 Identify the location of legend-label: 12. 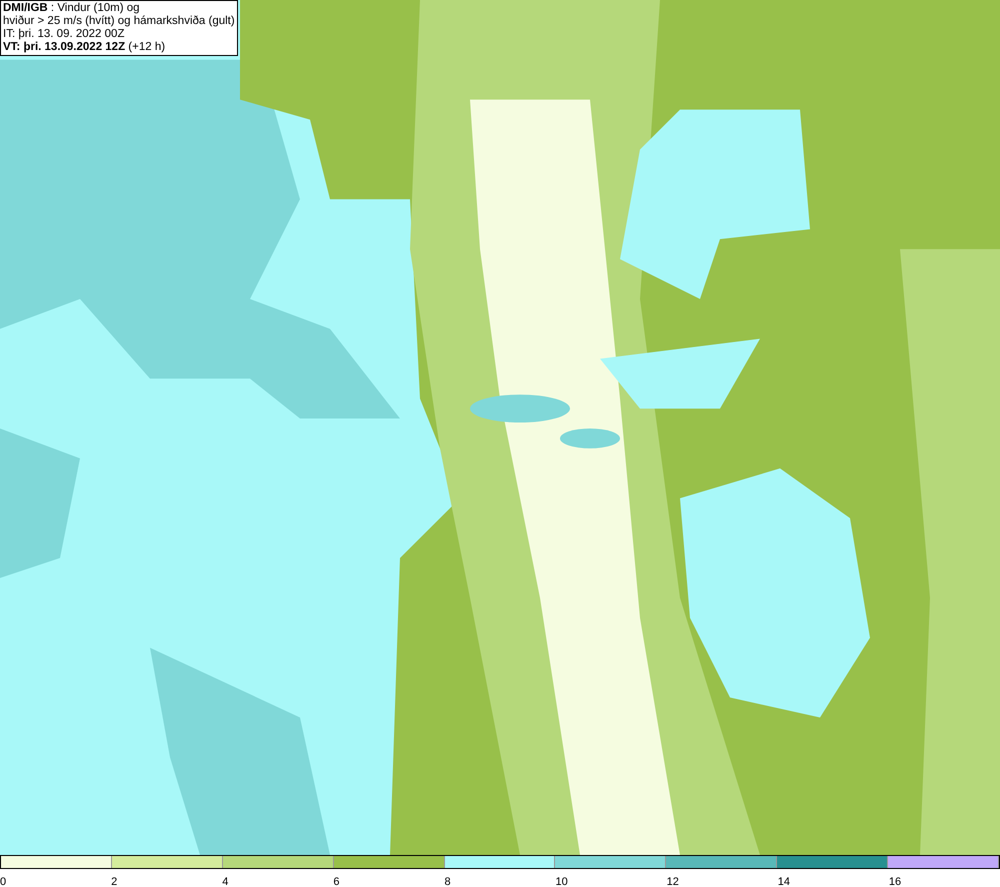
(672, 881).